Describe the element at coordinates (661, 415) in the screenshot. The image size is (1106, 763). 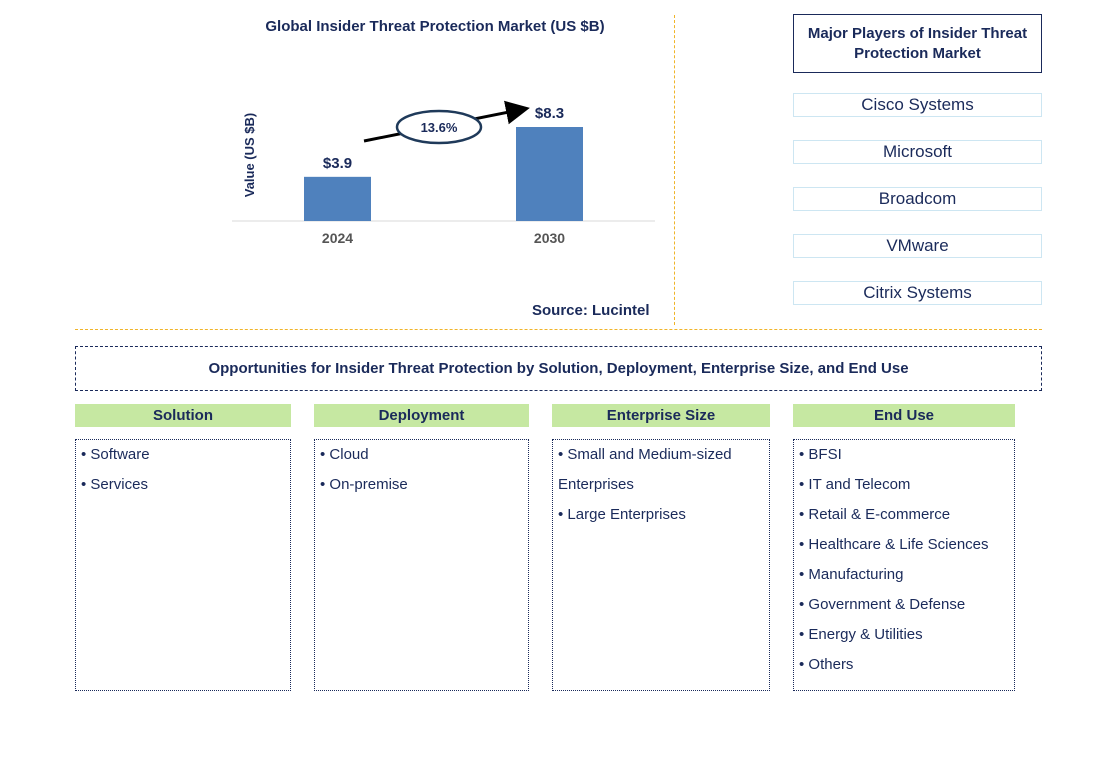
I see `column-header: Enterprise Size` at that location.